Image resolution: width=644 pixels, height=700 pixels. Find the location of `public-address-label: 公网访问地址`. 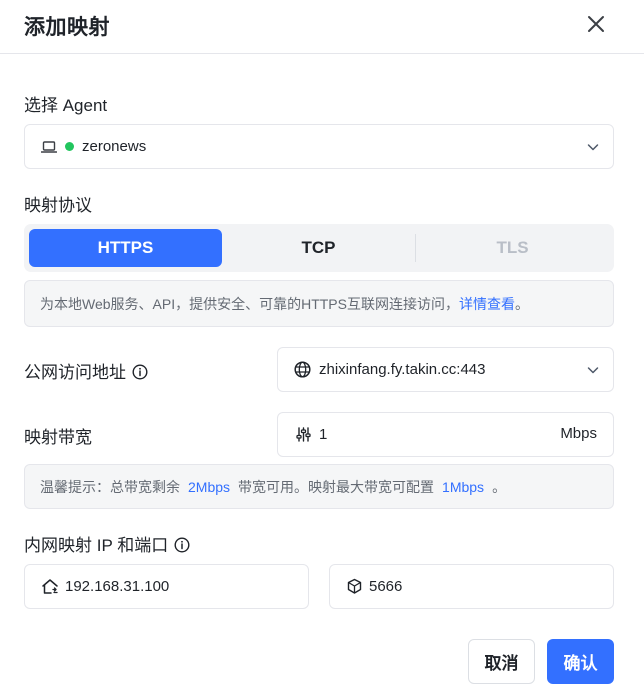

public-address-label: 公网访问地址 is located at coordinates (86, 370).